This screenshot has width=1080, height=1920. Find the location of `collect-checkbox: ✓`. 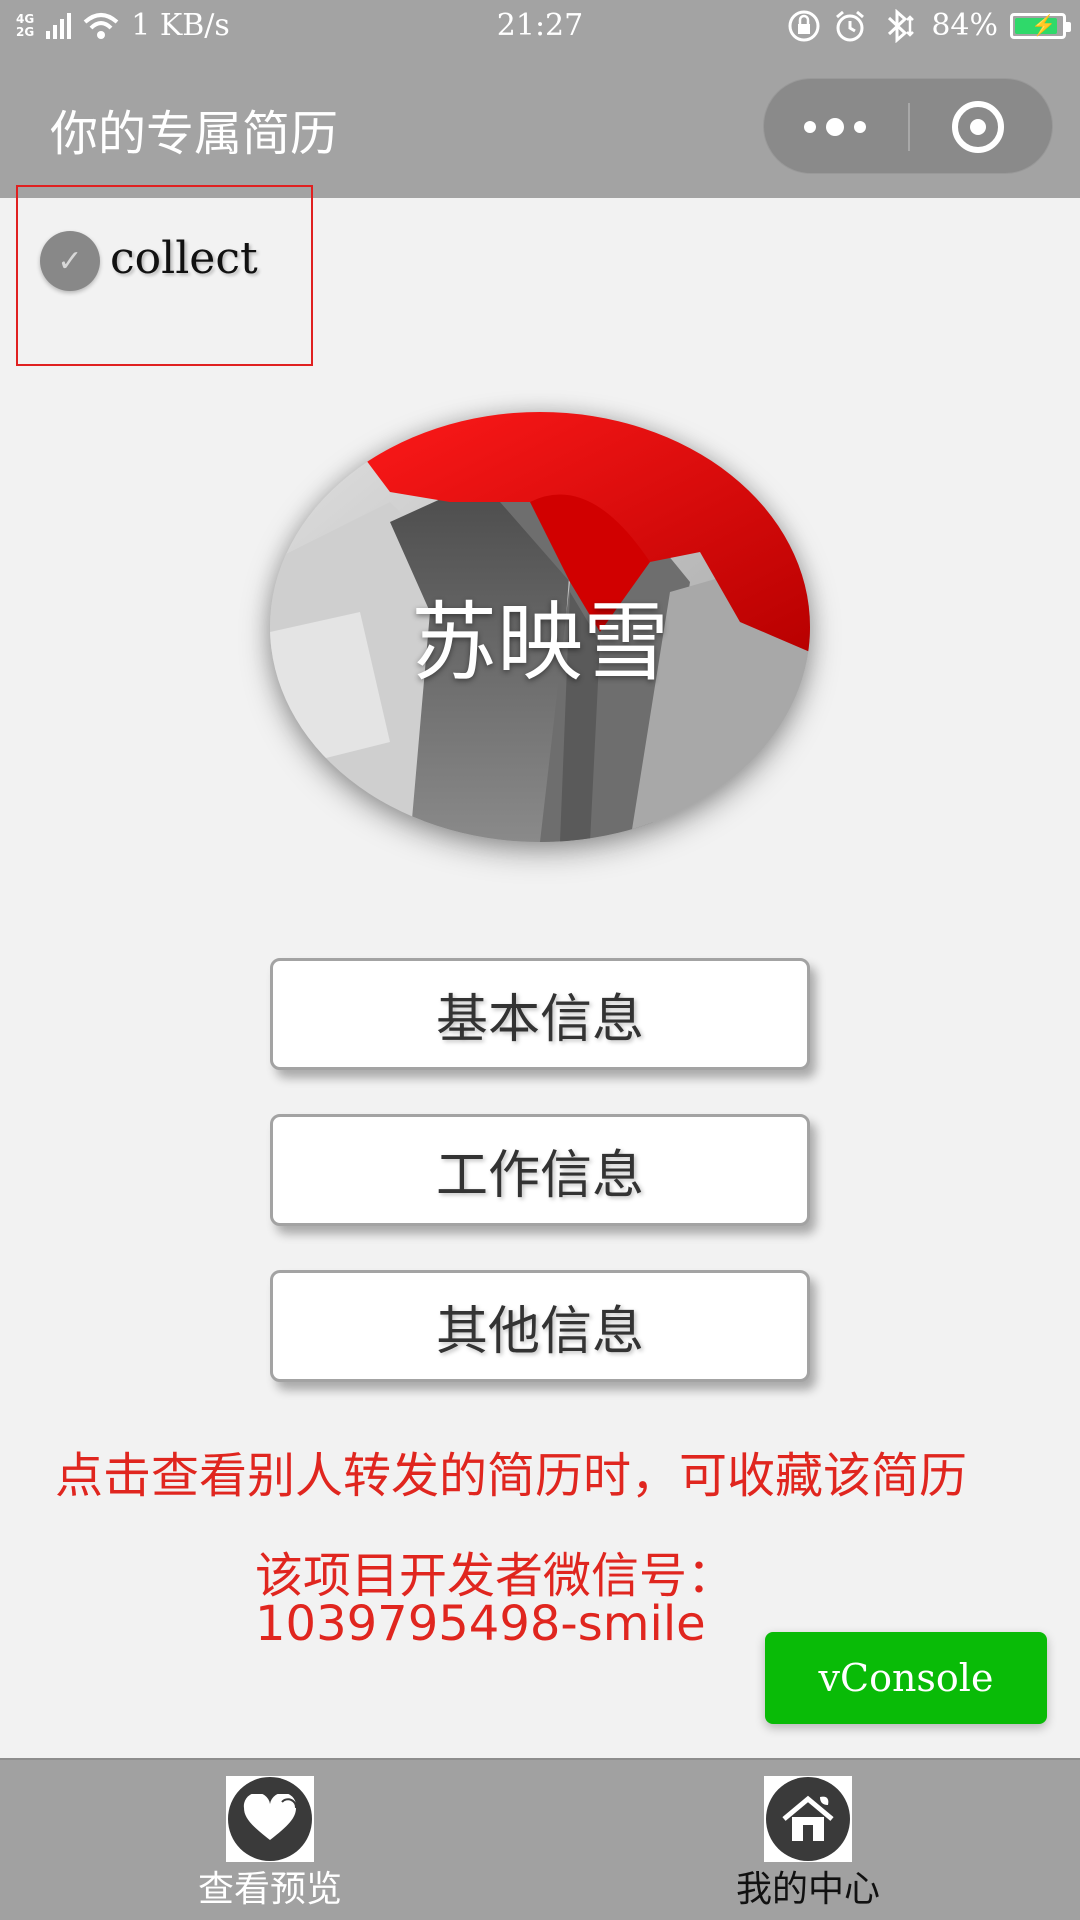

collect-checkbox: ✓ is located at coordinates (70, 261).